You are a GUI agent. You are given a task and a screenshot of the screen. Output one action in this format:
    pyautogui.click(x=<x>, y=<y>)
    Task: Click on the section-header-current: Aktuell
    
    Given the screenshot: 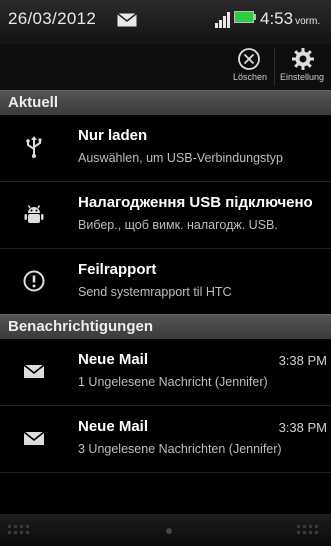 What is the action you would take?
    pyautogui.click(x=165, y=103)
    